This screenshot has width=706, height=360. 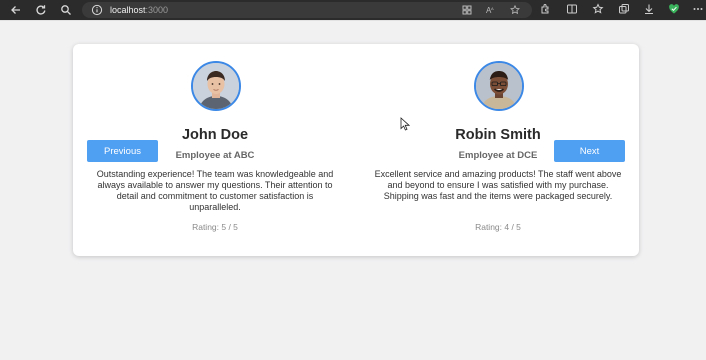 What do you see at coordinates (674, 9) in the screenshot?
I see `browser-essentials-icon` at bounding box center [674, 9].